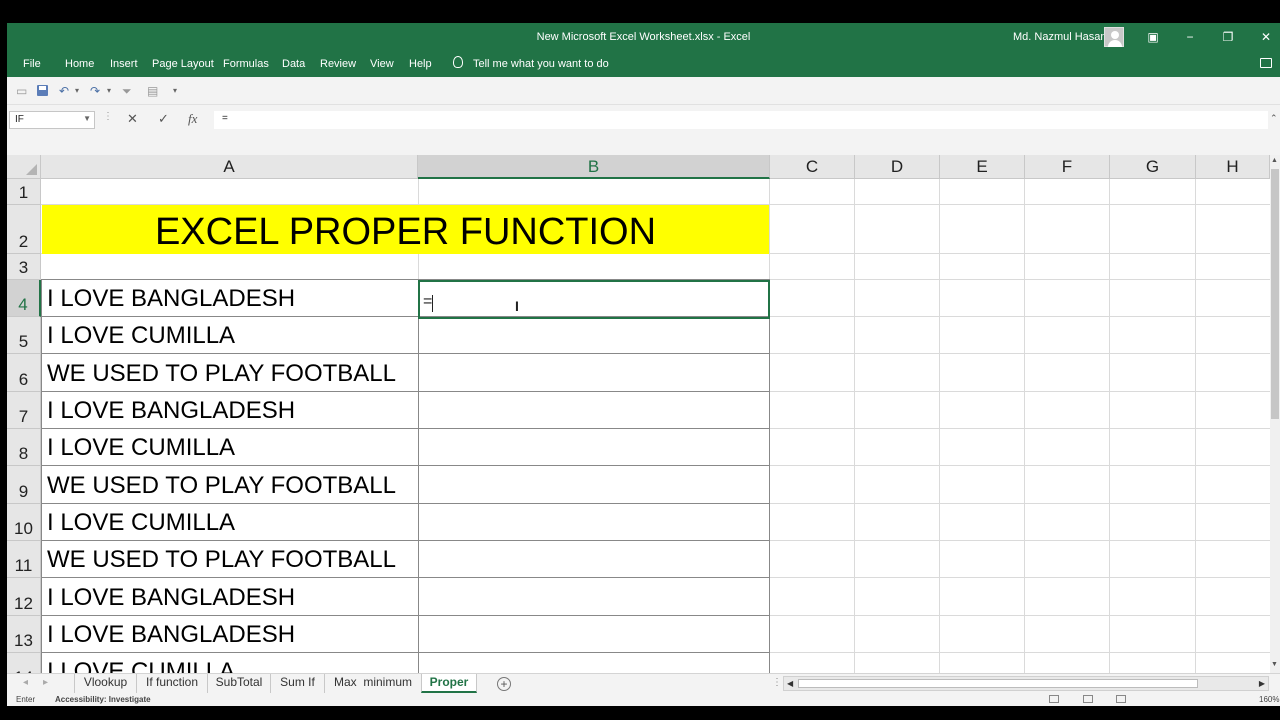 This screenshot has width=1280, height=720. I want to click on page-layout-view-icon, so click(1088, 699).